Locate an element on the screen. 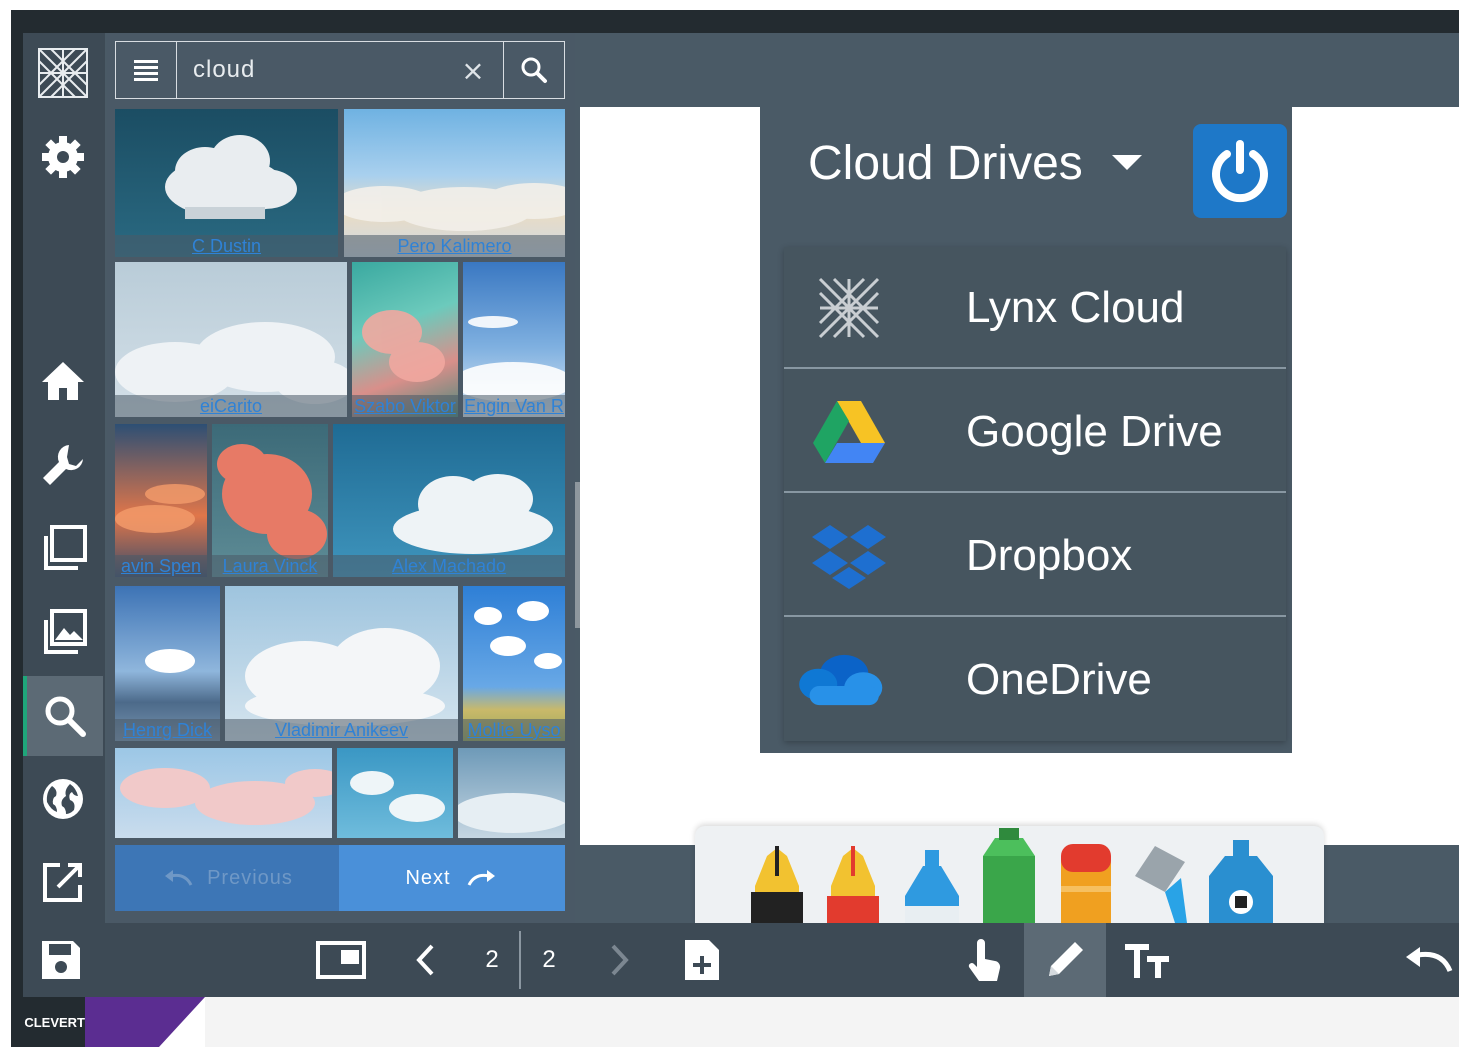 The width and height of the screenshot is (1459, 1047). chevron-right-icon is located at coordinates (620, 960).